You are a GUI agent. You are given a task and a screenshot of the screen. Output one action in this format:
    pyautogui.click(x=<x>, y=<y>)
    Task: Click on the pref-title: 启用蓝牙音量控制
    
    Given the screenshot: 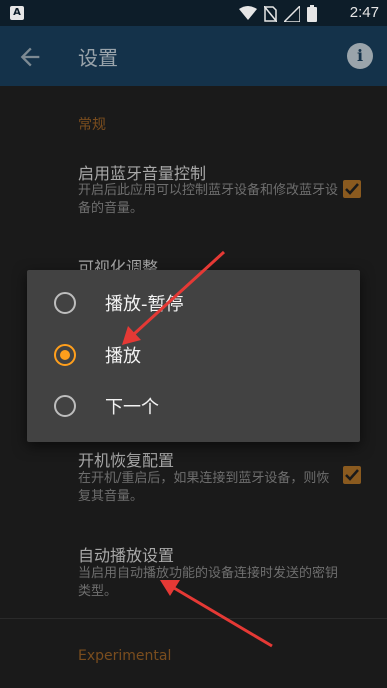 What is the action you would take?
    pyautogui.click(x=142, y=173)
    